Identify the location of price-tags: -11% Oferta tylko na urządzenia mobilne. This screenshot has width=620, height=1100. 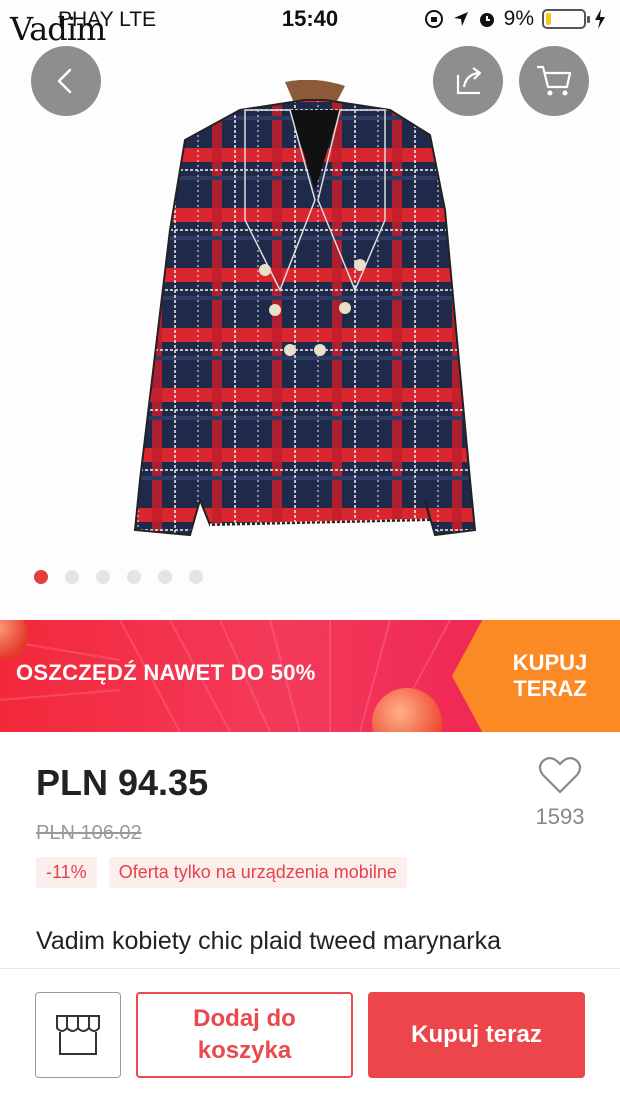
(221, 872).